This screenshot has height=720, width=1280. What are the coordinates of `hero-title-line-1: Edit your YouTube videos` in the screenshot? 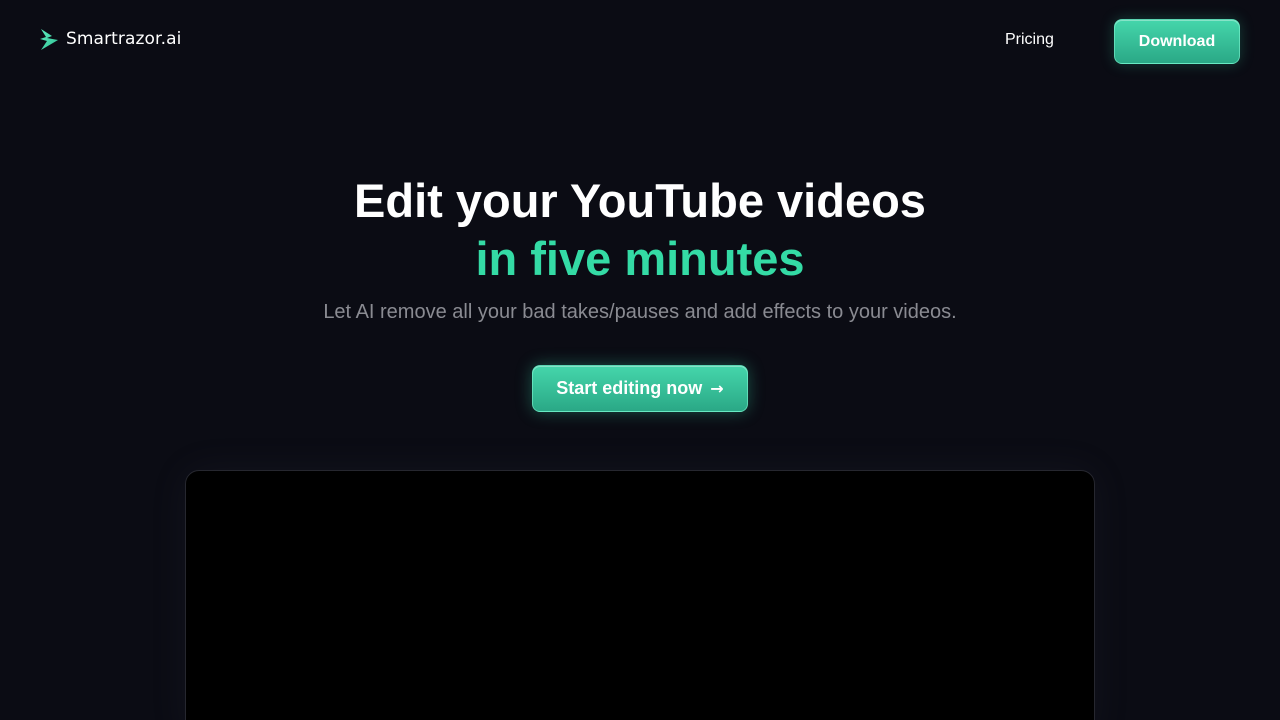 It's located at (640, 200).